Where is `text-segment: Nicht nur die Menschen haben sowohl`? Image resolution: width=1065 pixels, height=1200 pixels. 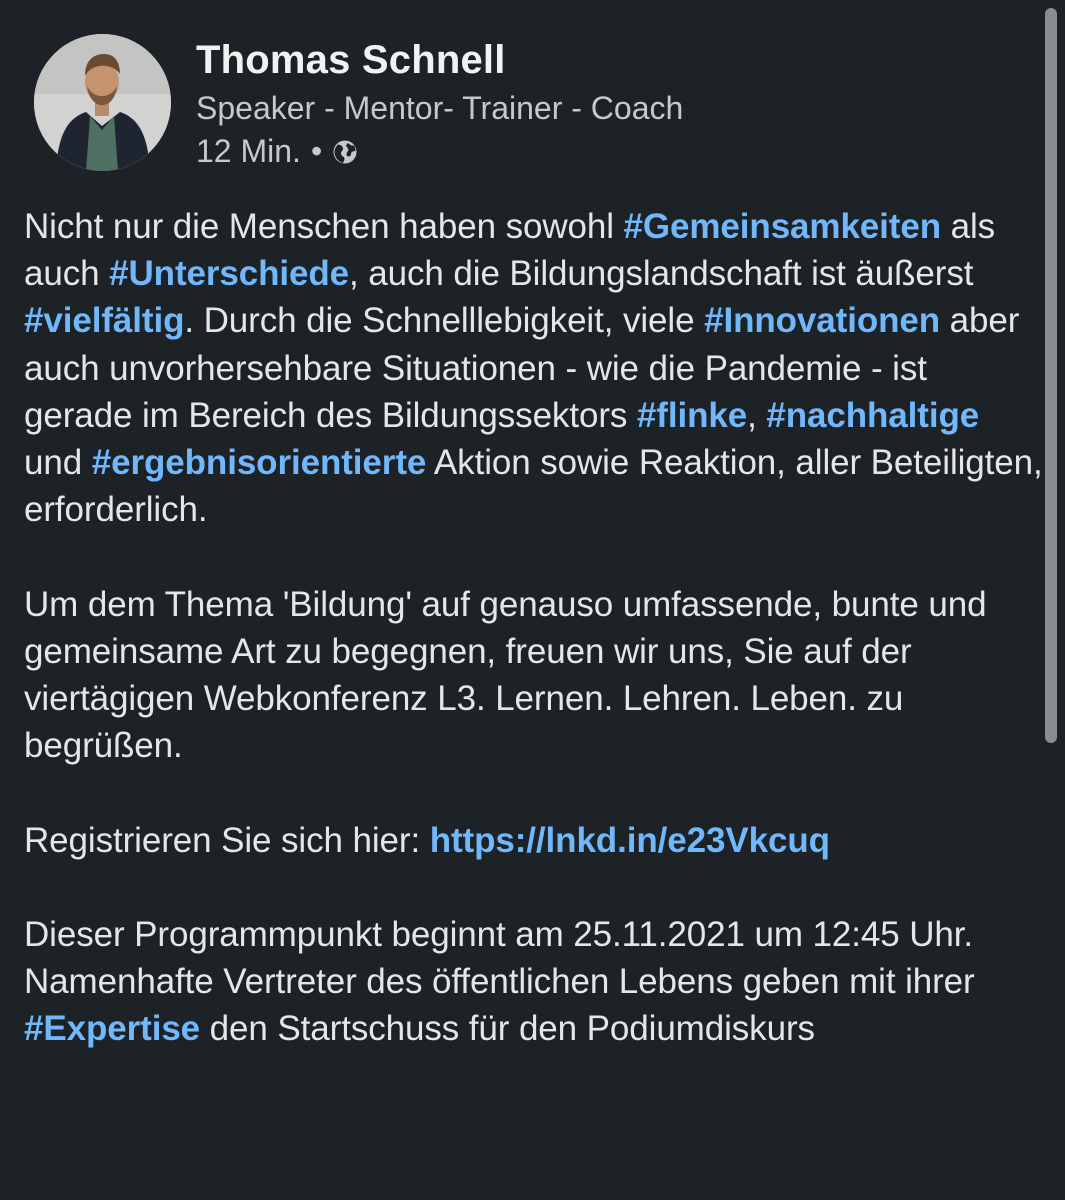
text-segment: Nicht nur die Menschen haben sowohl is located at coordinates (324, 226).